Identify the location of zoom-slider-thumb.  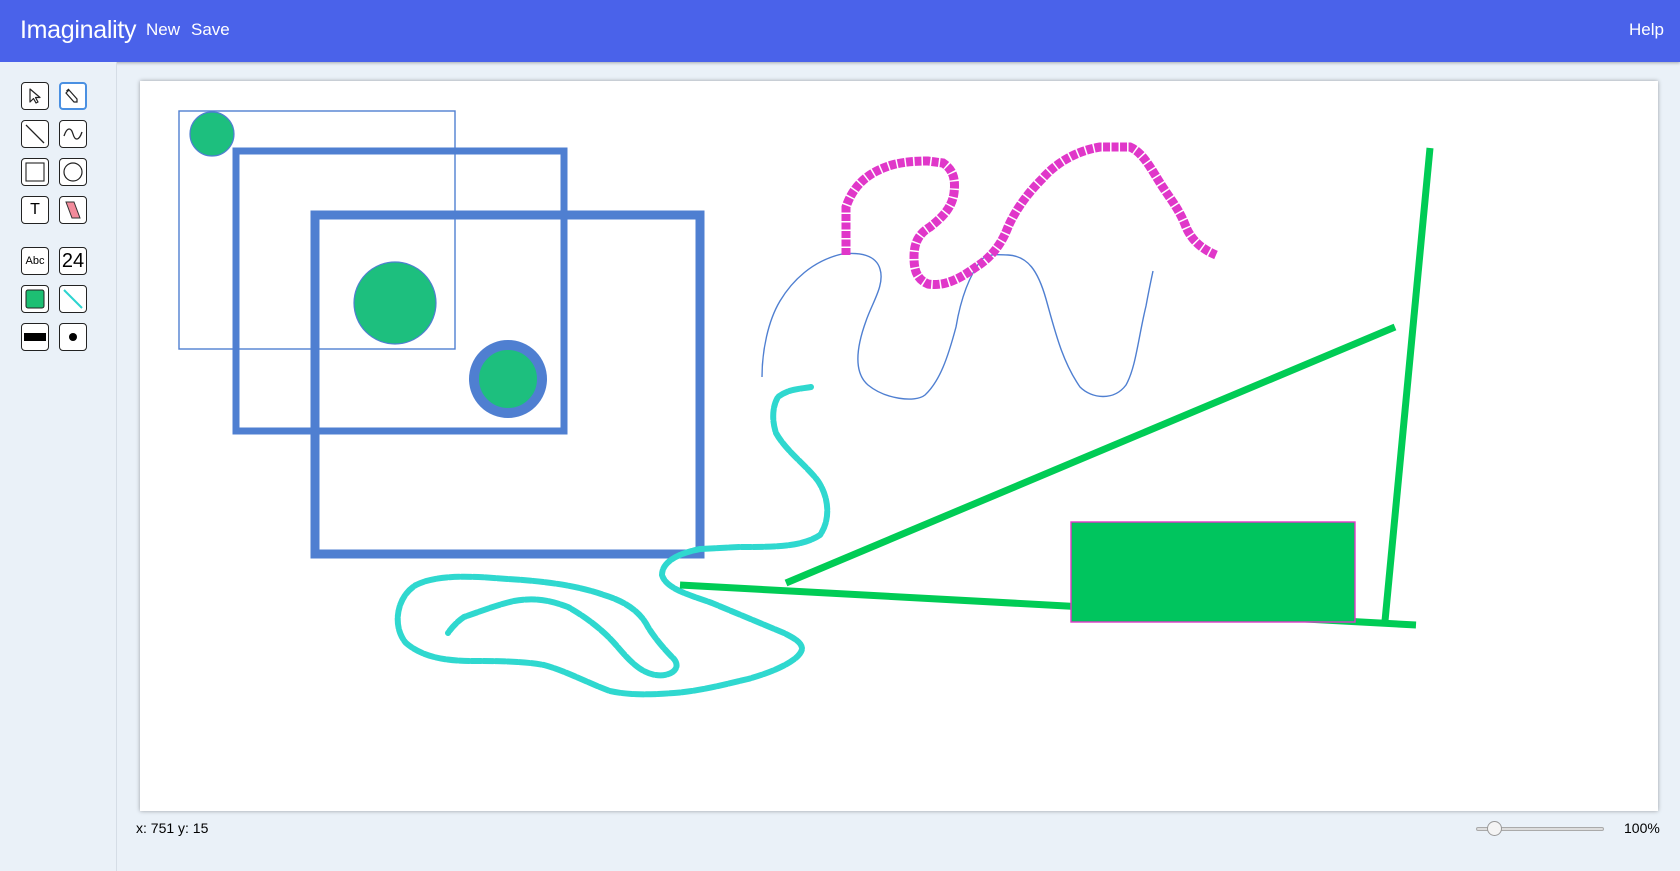
(1495, 828).